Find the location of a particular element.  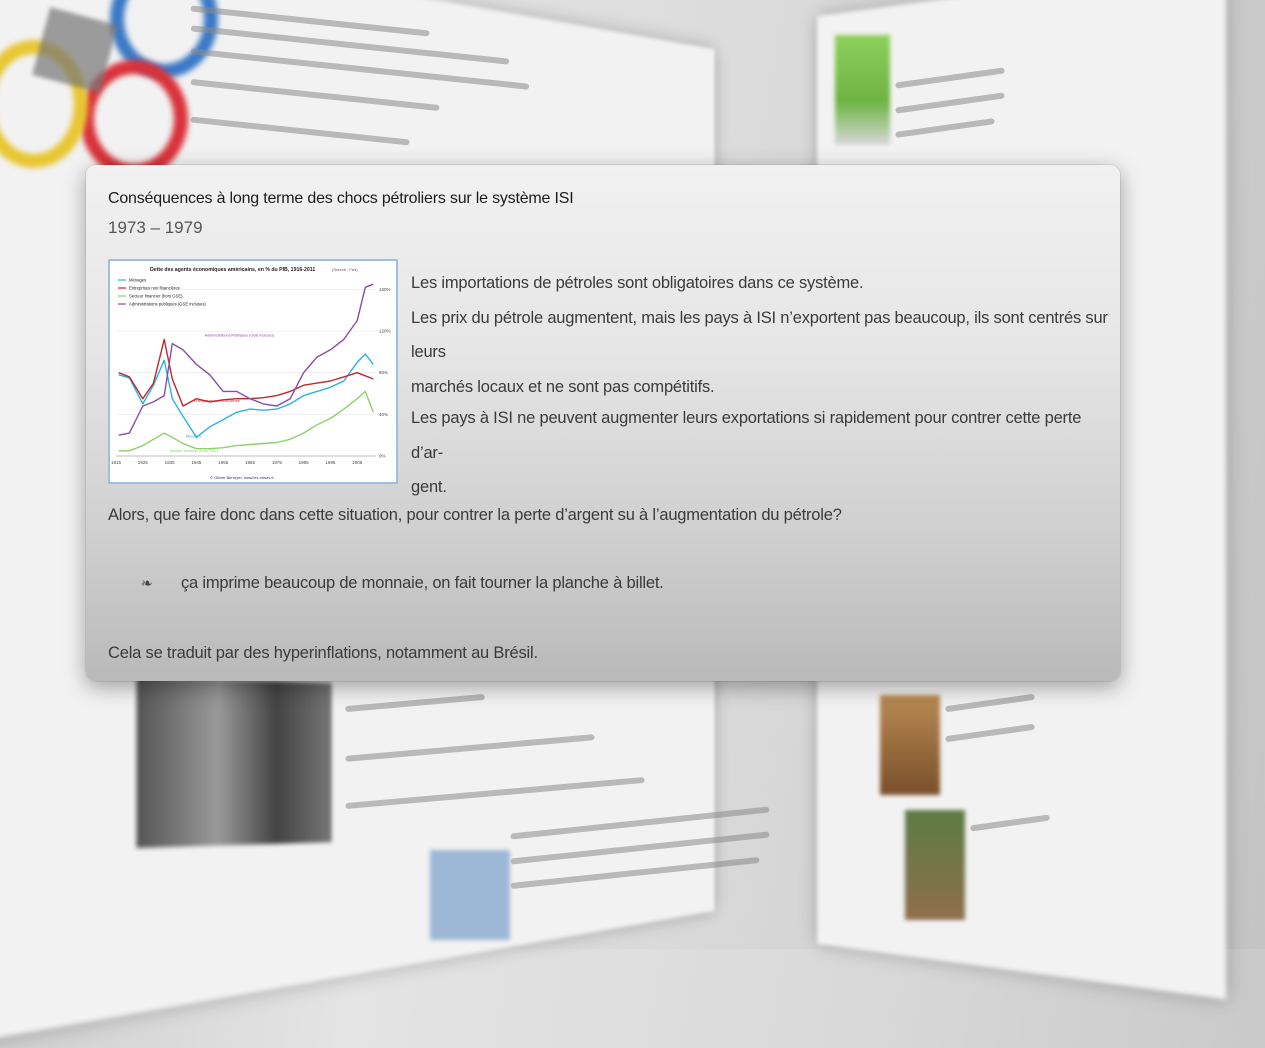

chart-xtick-label: 1915 is located at coordinates (116, 462).